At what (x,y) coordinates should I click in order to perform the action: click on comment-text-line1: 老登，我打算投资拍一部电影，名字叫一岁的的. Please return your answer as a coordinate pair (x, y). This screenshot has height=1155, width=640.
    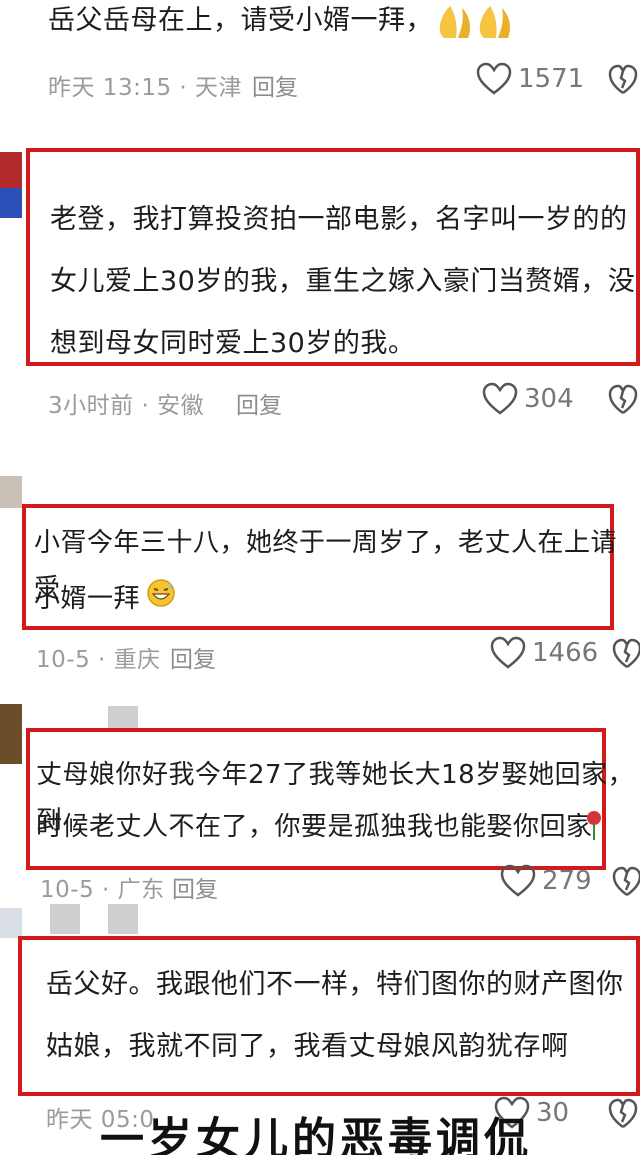
    Looking at the image, I should click on (339, 219).